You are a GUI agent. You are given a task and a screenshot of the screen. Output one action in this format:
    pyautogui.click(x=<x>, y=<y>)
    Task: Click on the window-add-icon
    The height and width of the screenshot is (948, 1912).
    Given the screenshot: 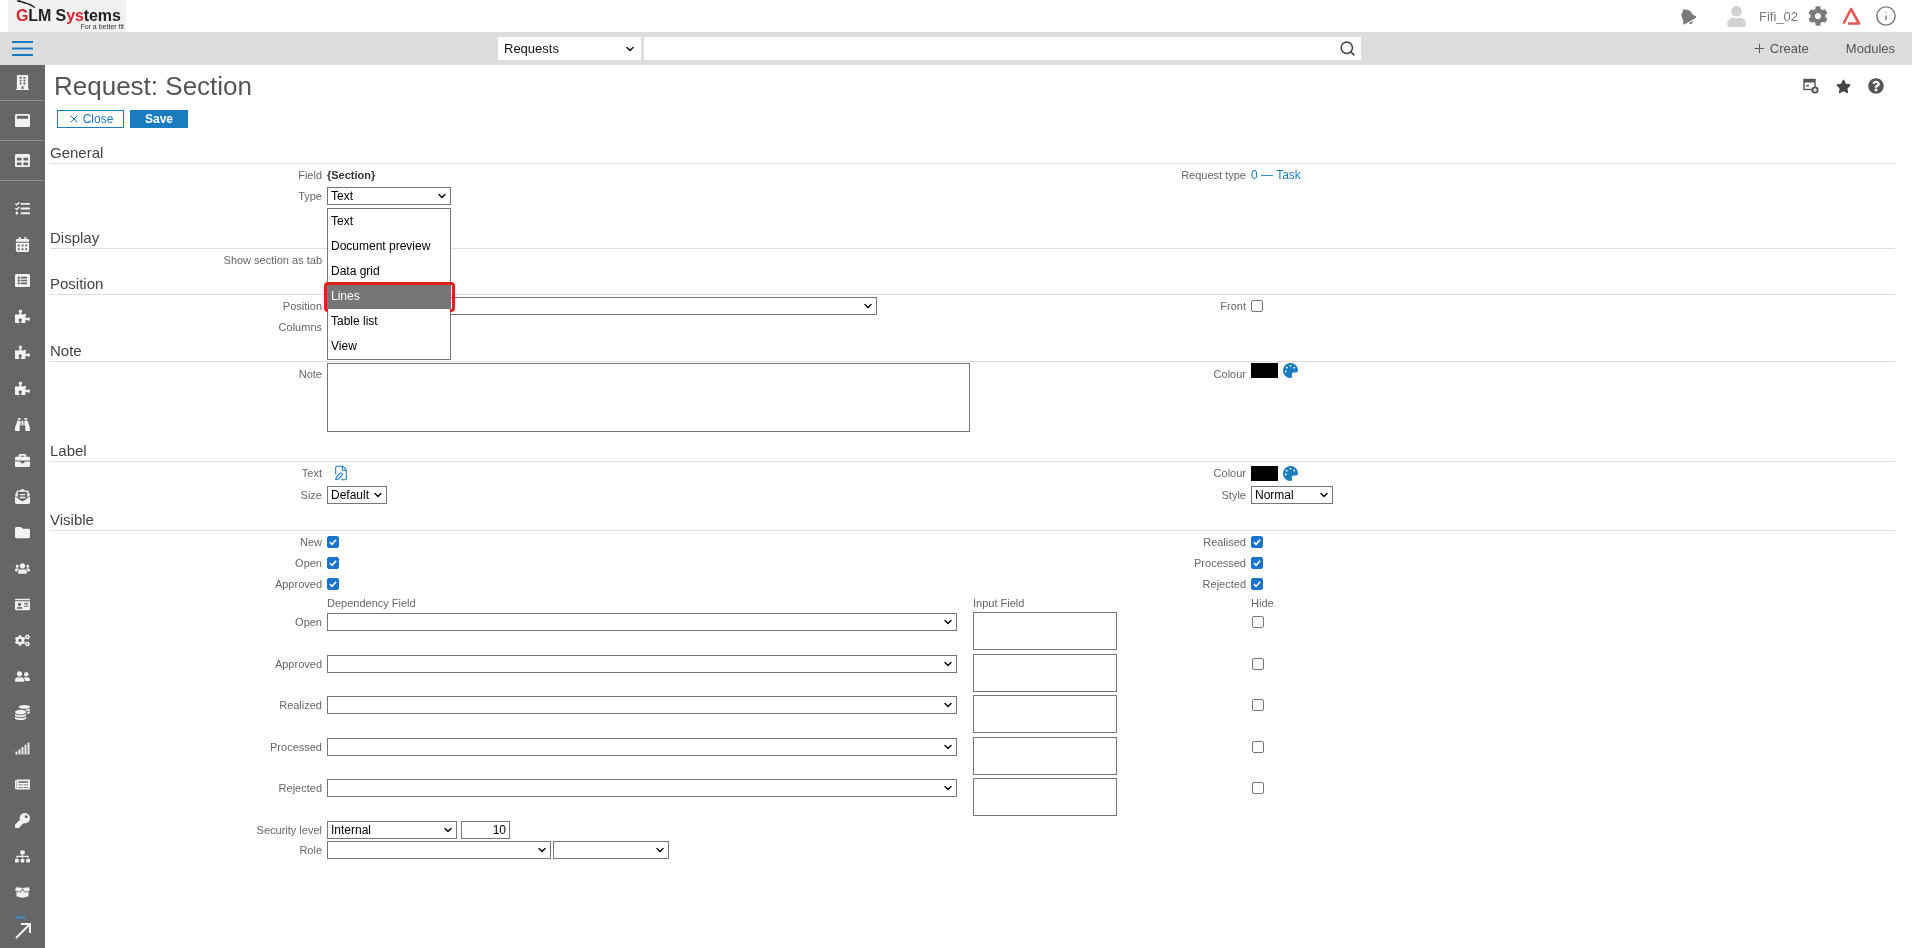 What is the action you would take?
    pyautogui.click(x=1811, y=86)
    